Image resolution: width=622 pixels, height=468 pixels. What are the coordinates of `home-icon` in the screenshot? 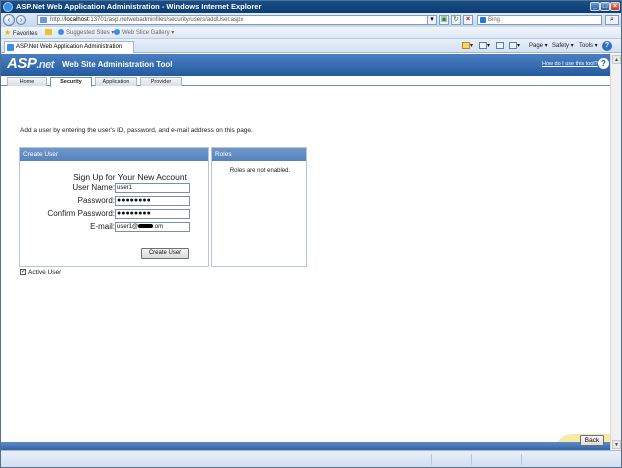 It's located at (466, 45).